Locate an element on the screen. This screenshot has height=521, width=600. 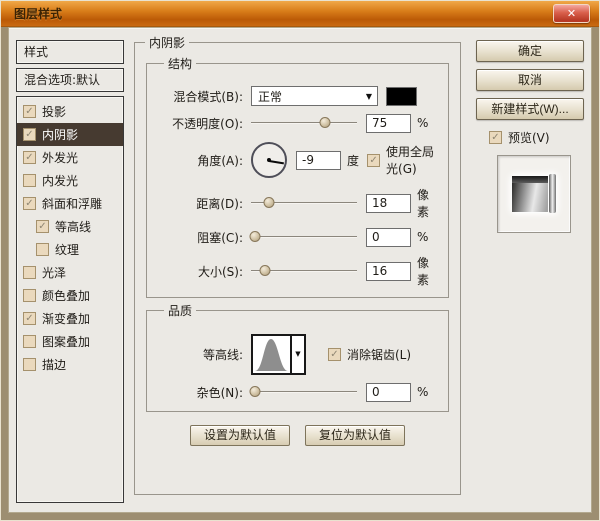
angle-row: 角度(A): -9 度 使用全局光(G) is located at coordinates (297, 160).